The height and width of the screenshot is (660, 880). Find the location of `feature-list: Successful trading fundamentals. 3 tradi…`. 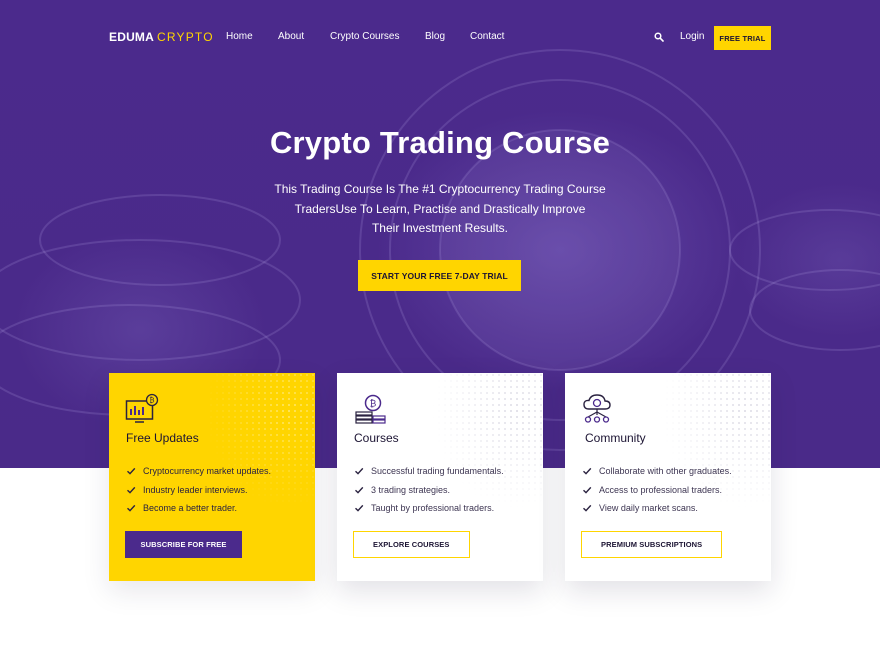

feature-list: Successful trading fundamentals. 3 tradi… is located at coordinates (429, 490).